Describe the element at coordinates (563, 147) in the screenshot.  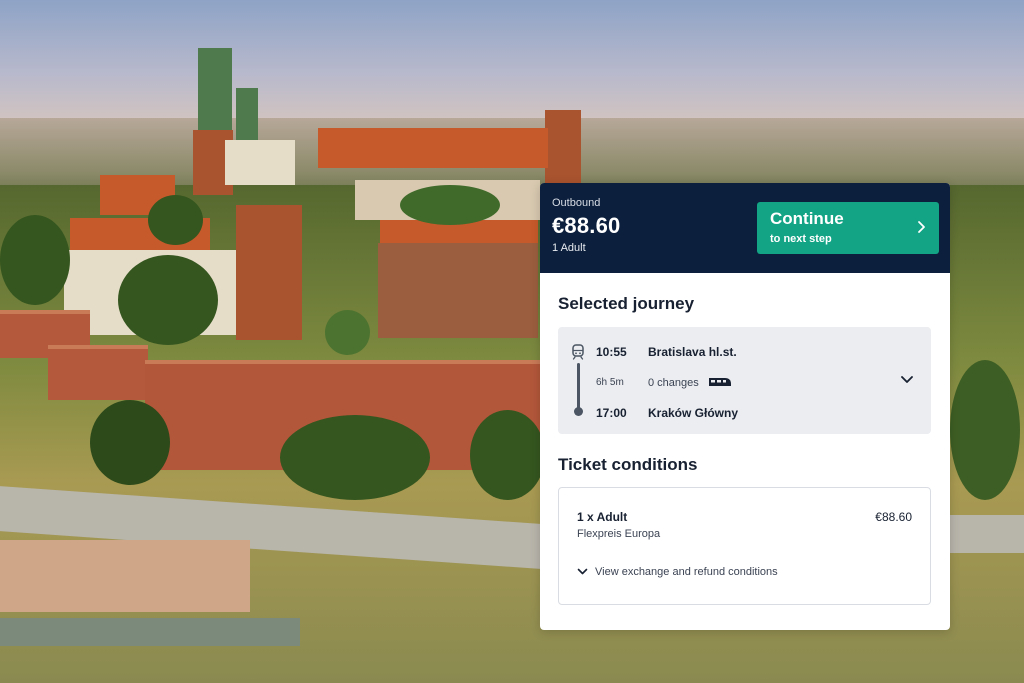
I see `castle-tower` at that location.